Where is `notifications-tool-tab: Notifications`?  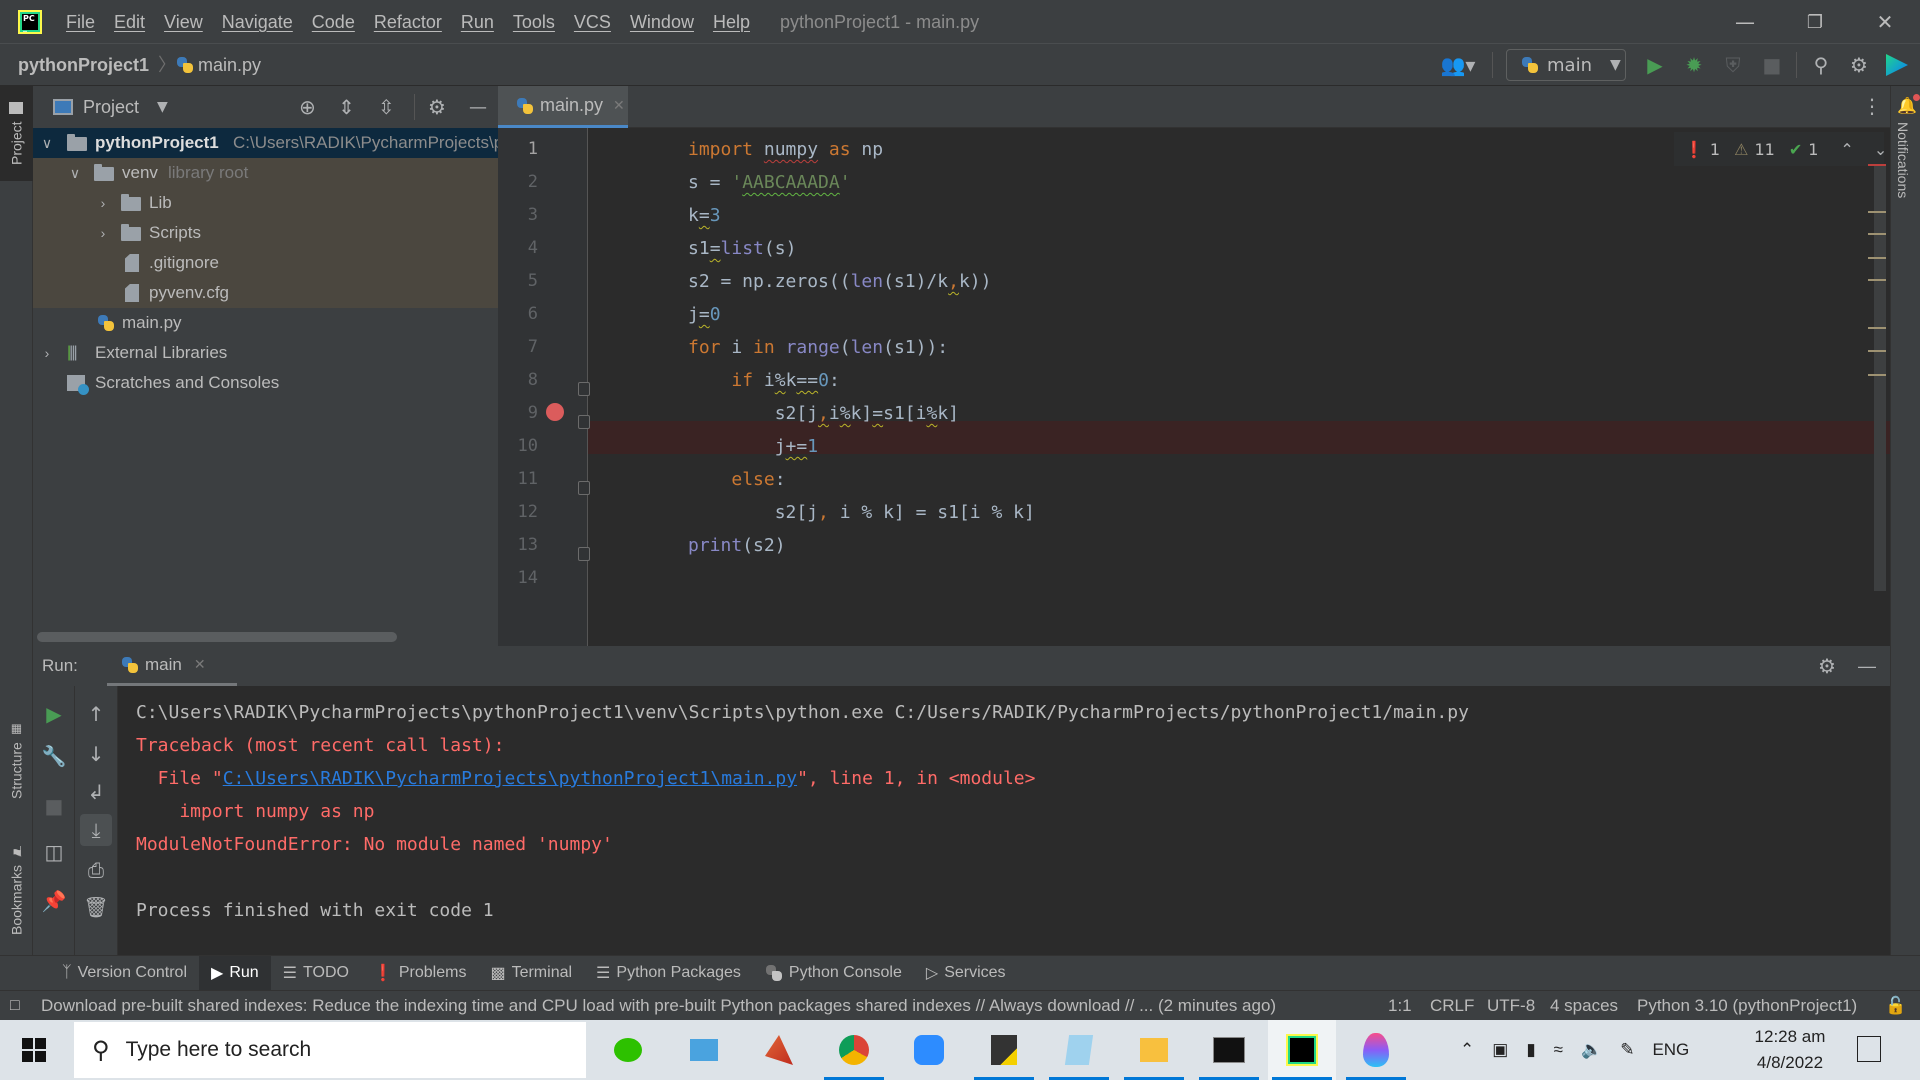
notifications-tool-tab: Notifications is located at coordinates (1903, 160).